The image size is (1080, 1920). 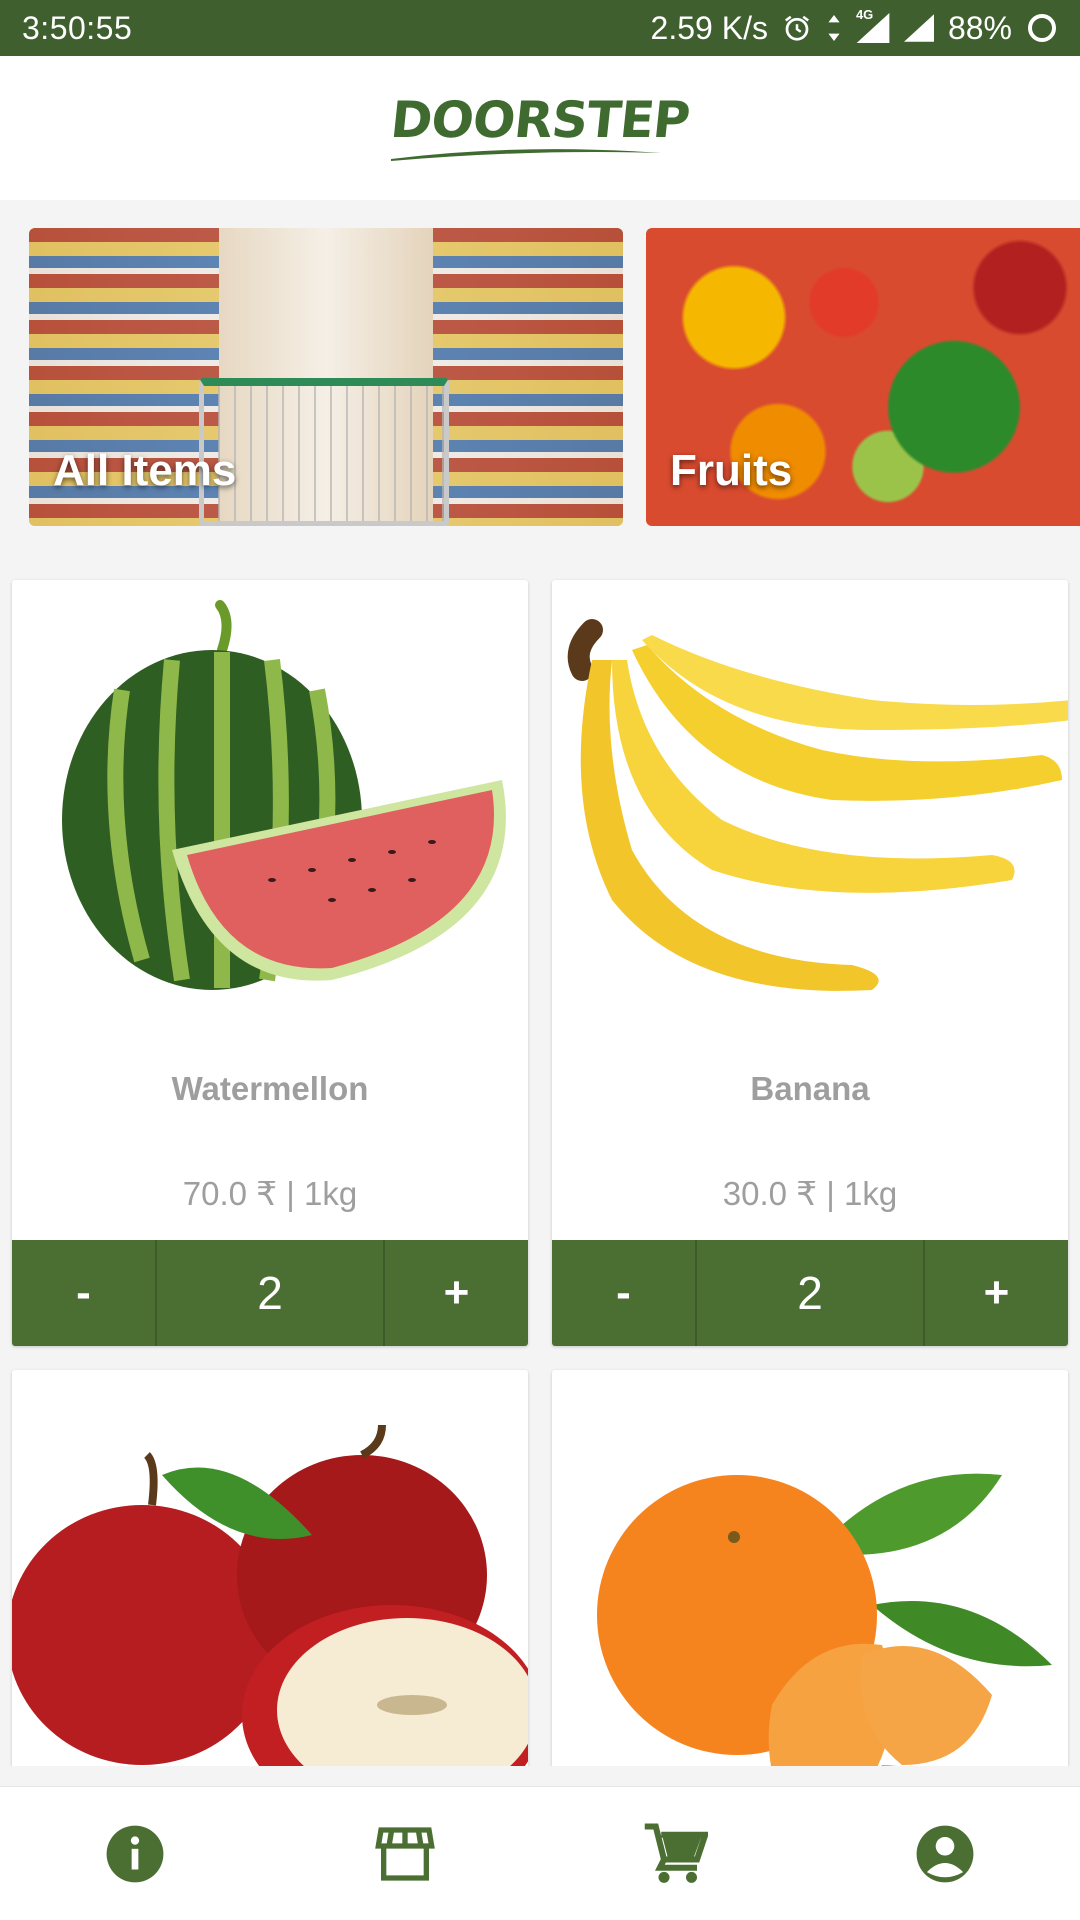 What do you see at coordinates (526, 155) in the screenshot?
I see `logo-swoosh` at bounding box center [526, 155].